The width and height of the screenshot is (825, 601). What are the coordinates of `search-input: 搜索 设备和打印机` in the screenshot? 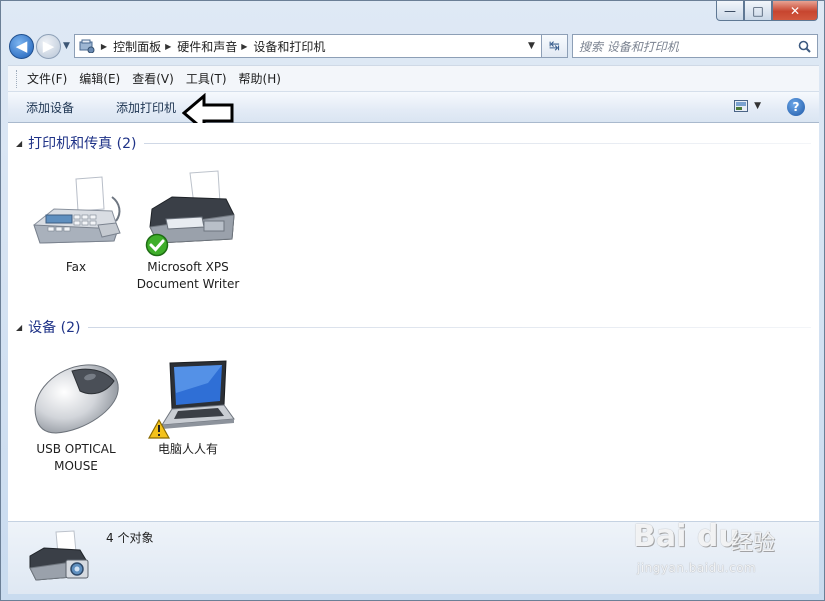 It's located at (688, 46).